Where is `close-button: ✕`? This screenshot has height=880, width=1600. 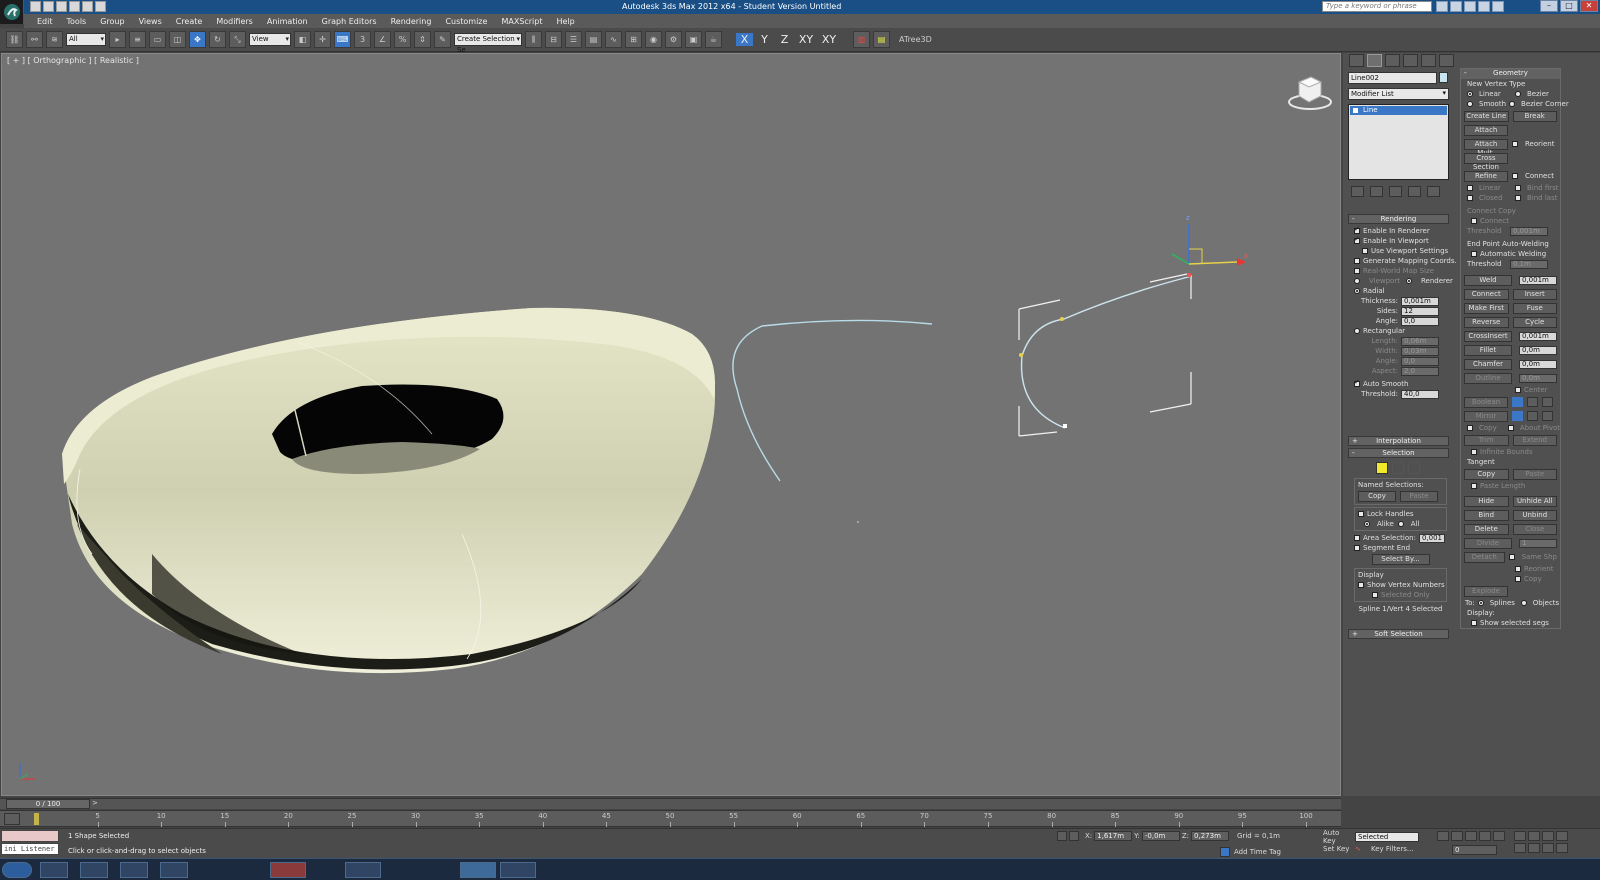
close-button: ✕ is located at coordinates (1589, 6).